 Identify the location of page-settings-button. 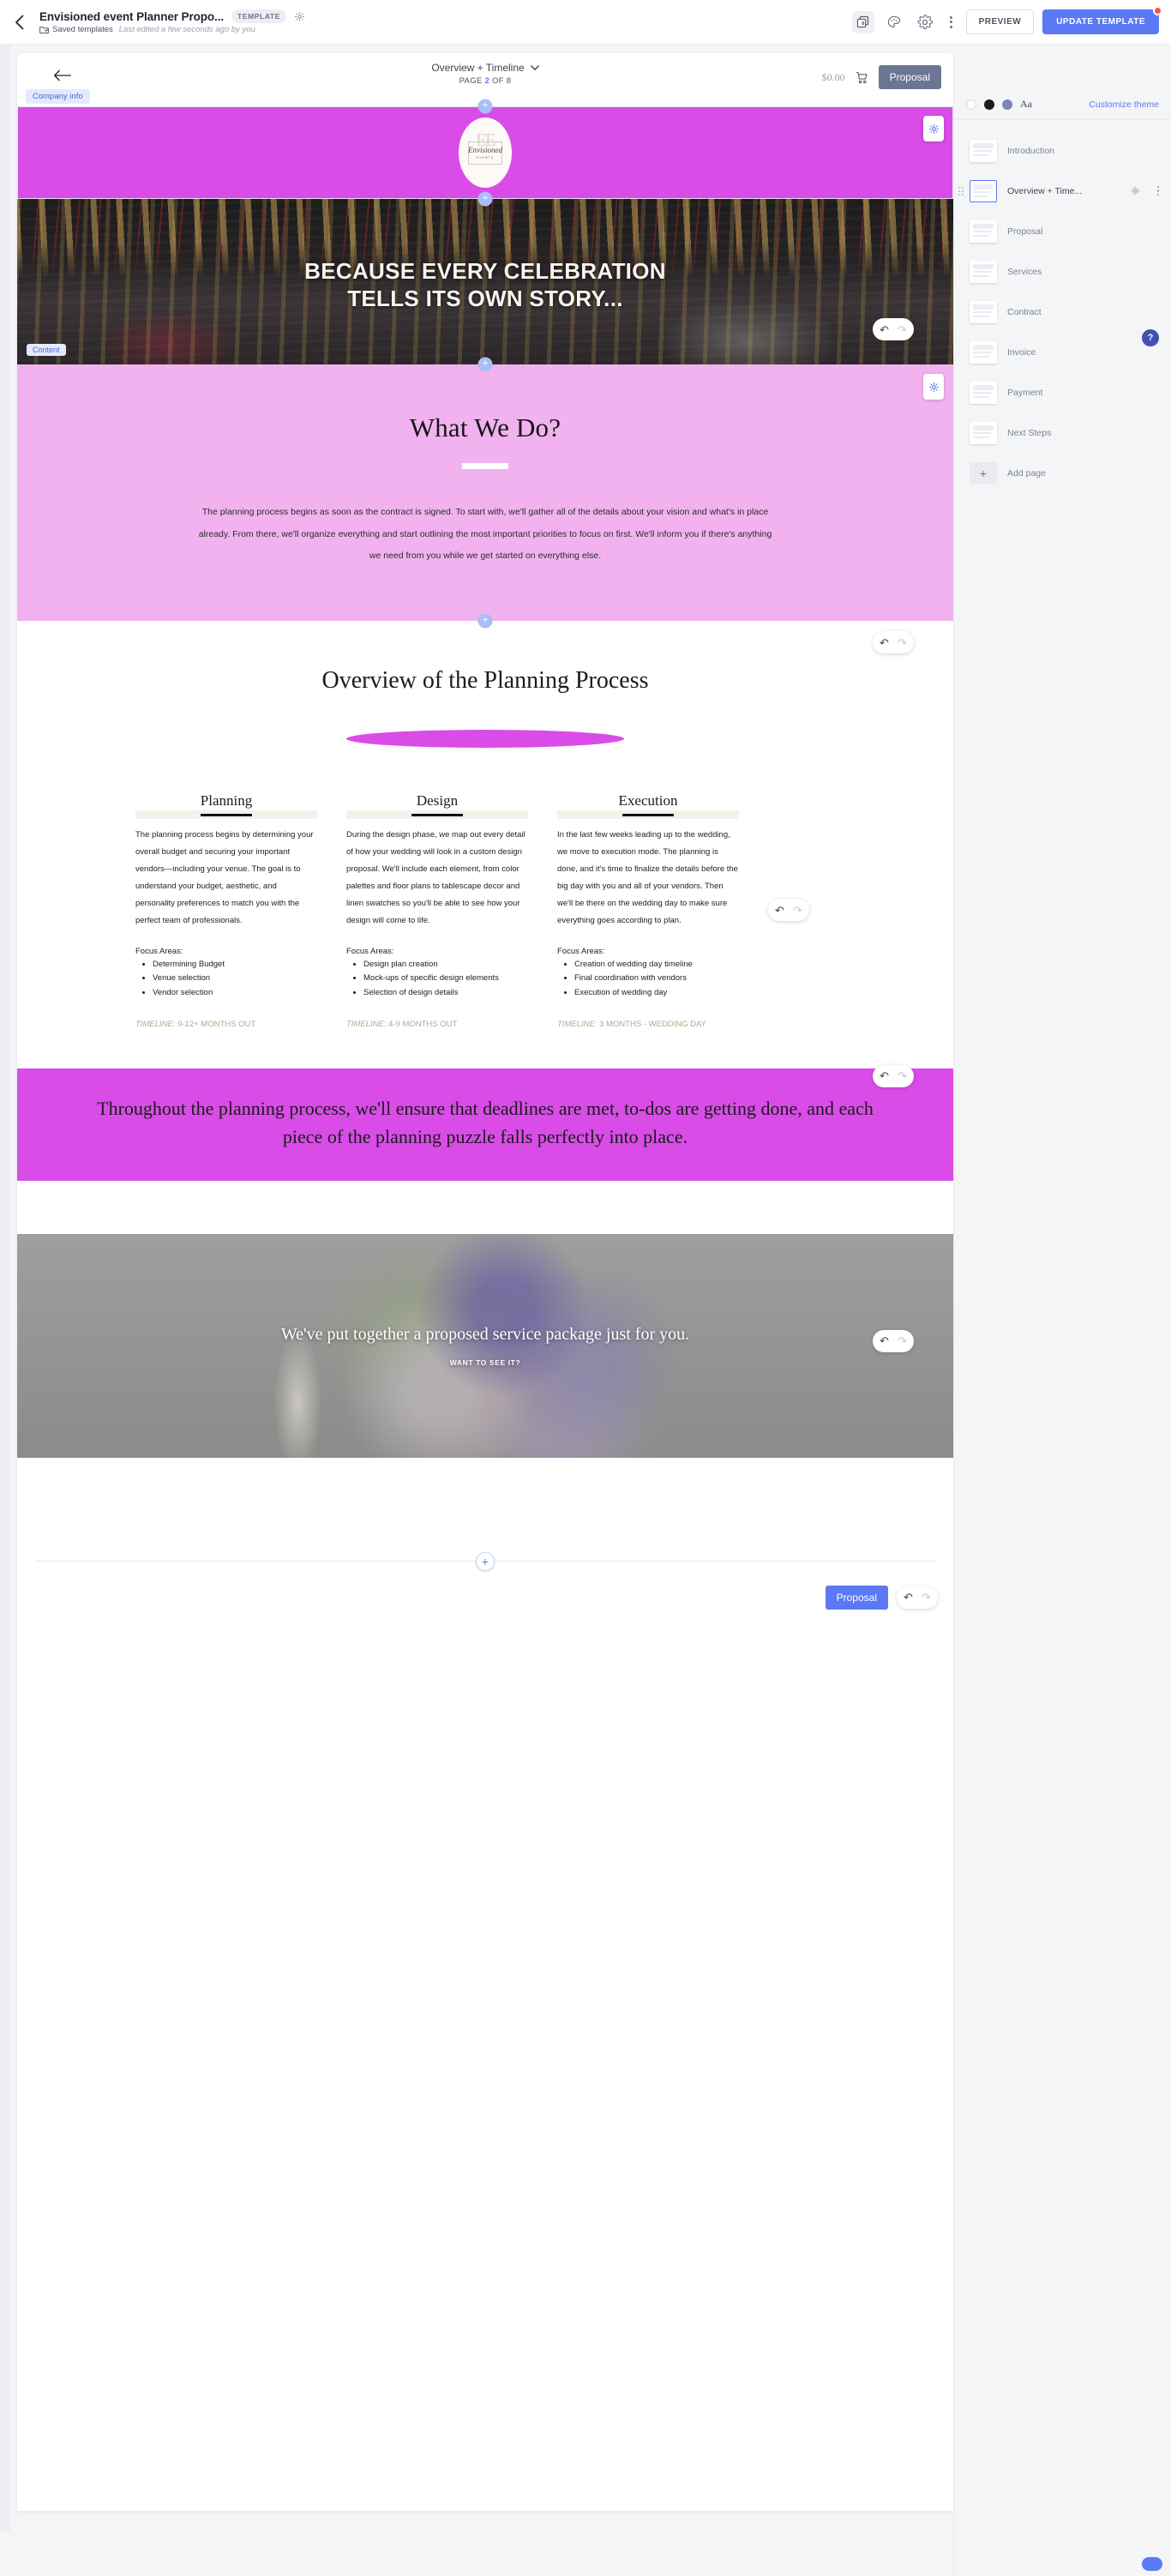
(1135, 191).